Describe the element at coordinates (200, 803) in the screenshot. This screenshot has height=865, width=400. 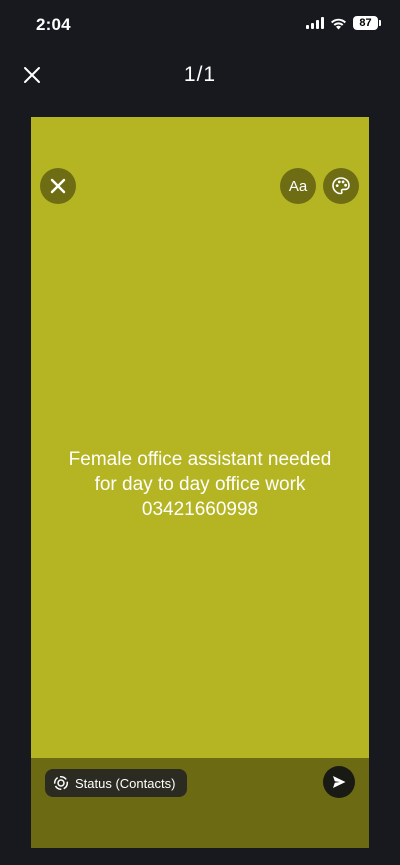
I see `composer-footer: Status (Contacts)` at that location.